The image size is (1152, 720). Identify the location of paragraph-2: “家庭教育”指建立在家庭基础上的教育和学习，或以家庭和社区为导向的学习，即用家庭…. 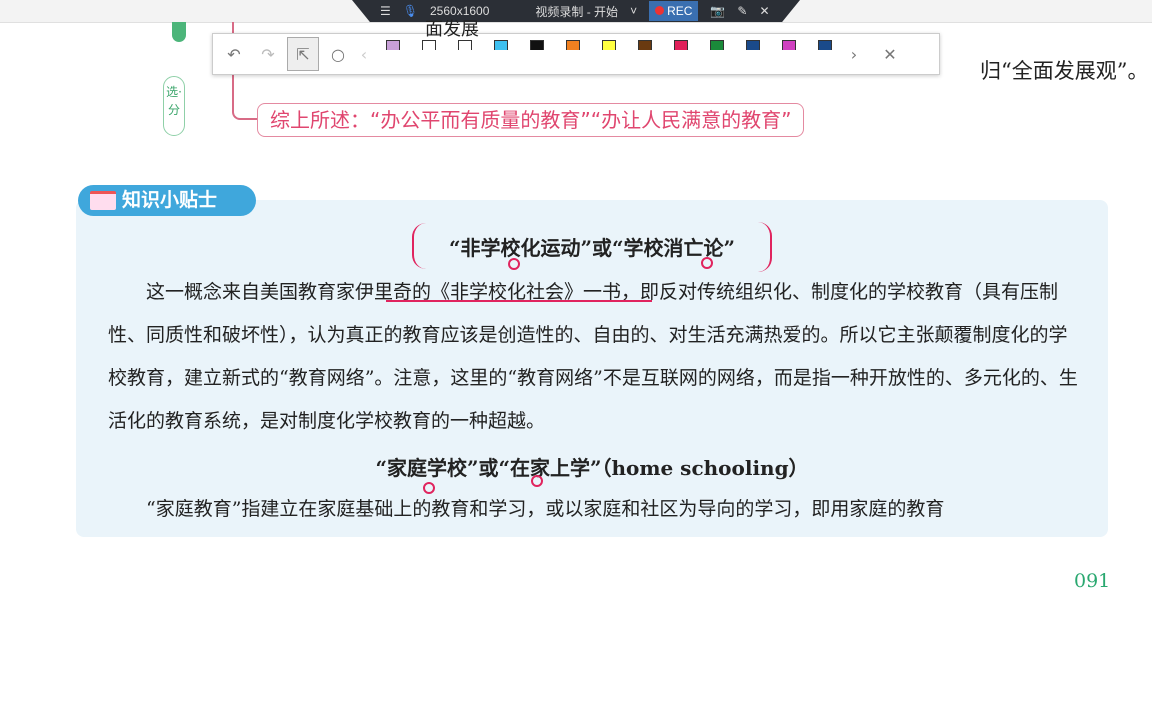
(545, 509).